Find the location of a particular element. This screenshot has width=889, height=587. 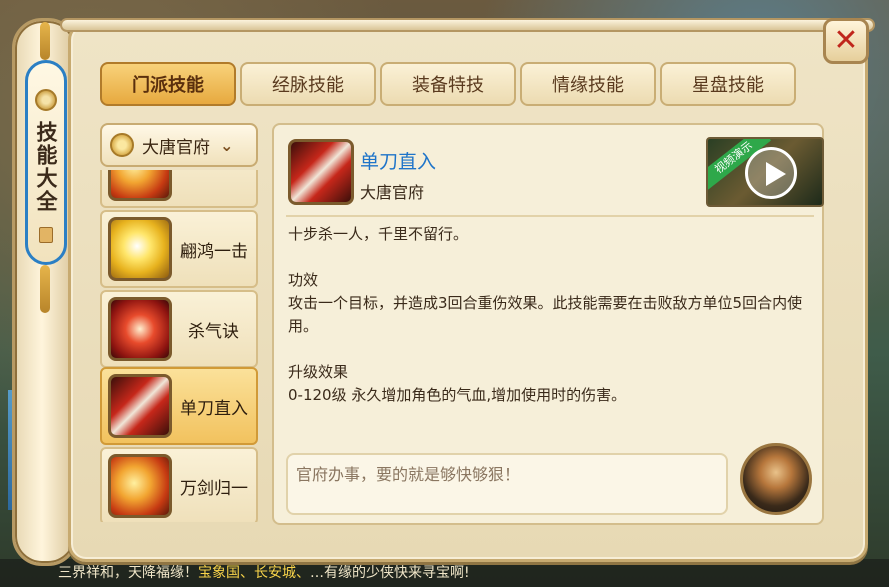

skill-category-tabs: 门派技能 经脉技能 装备特技 情缘技能 星盘技能 is located at coordinates (448, 84).